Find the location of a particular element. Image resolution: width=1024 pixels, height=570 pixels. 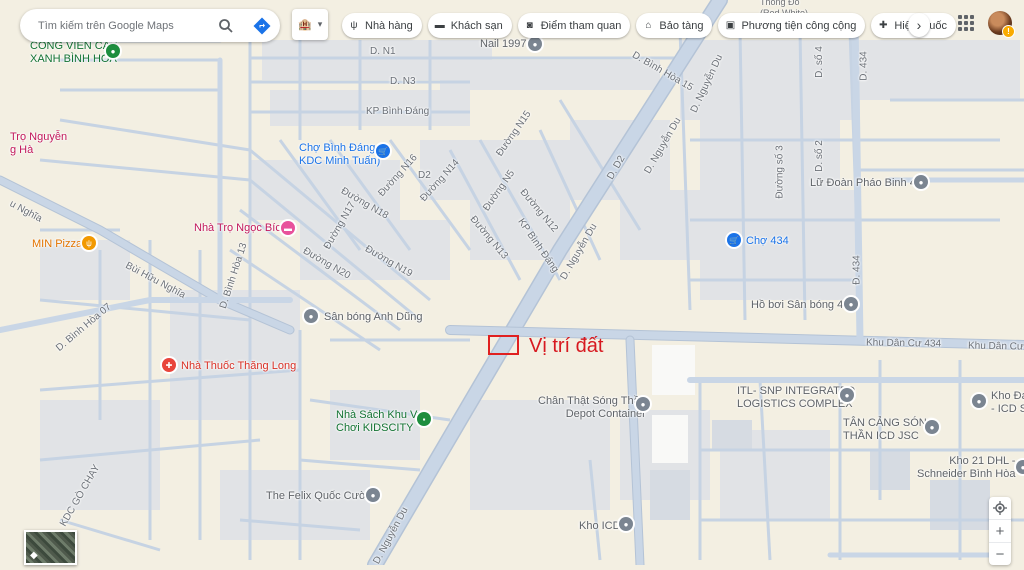

shop-icon: ▪ is located at coordinates (424, 419).